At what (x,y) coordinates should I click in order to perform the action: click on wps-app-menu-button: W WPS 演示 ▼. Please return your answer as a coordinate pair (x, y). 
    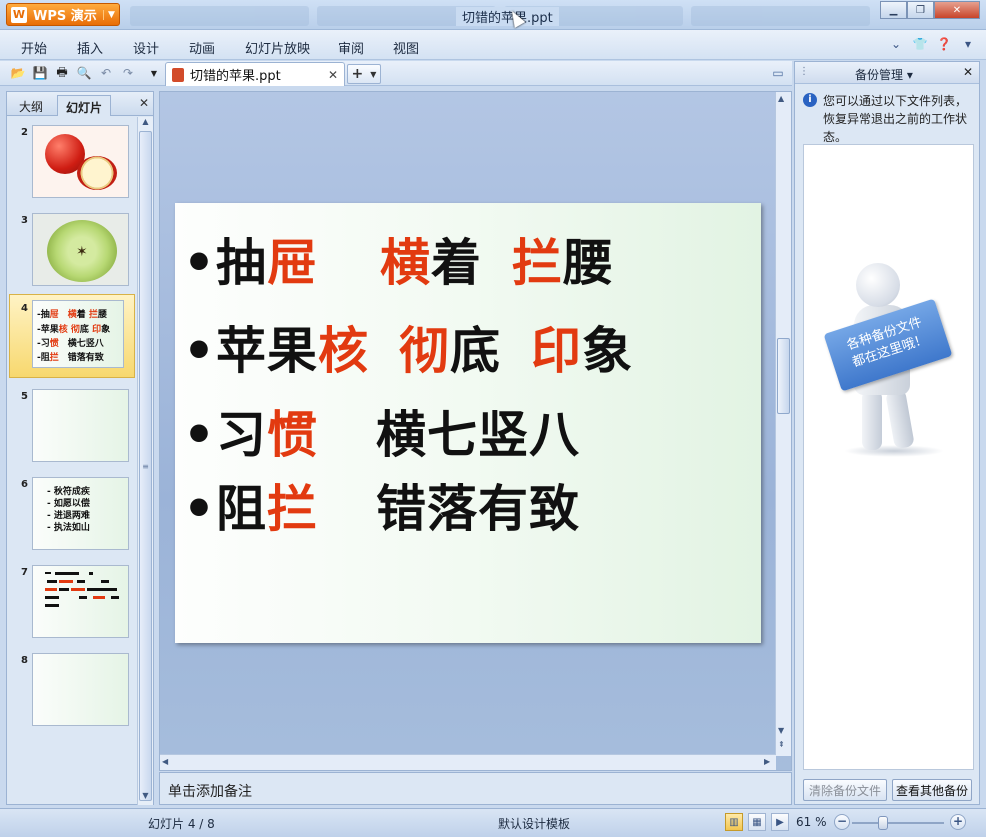
    Looking at the image, I should click on (63, 14).